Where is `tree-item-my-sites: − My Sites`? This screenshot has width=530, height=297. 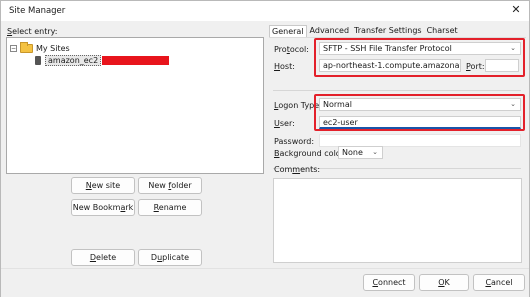 tree-item-my-sites: − My Sites is located at coordinates (40, 47).